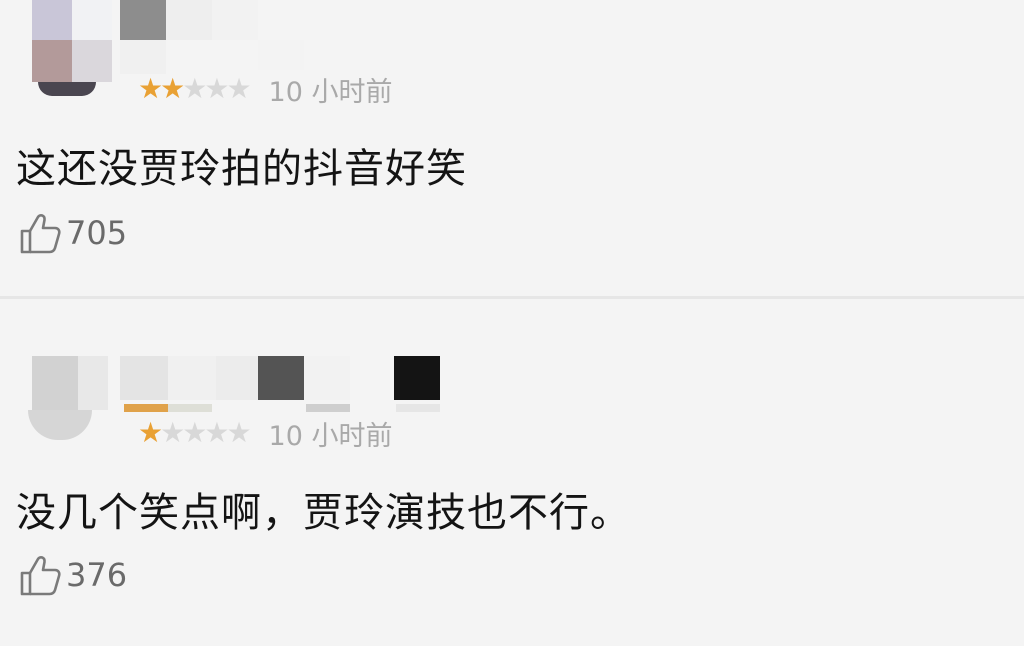 The image size is (1024, 646). Describe the element at coordinates (241, 169) in the screenshot. I see `comment-text: 这还没贾玲拍的抖音好笑` at that location.